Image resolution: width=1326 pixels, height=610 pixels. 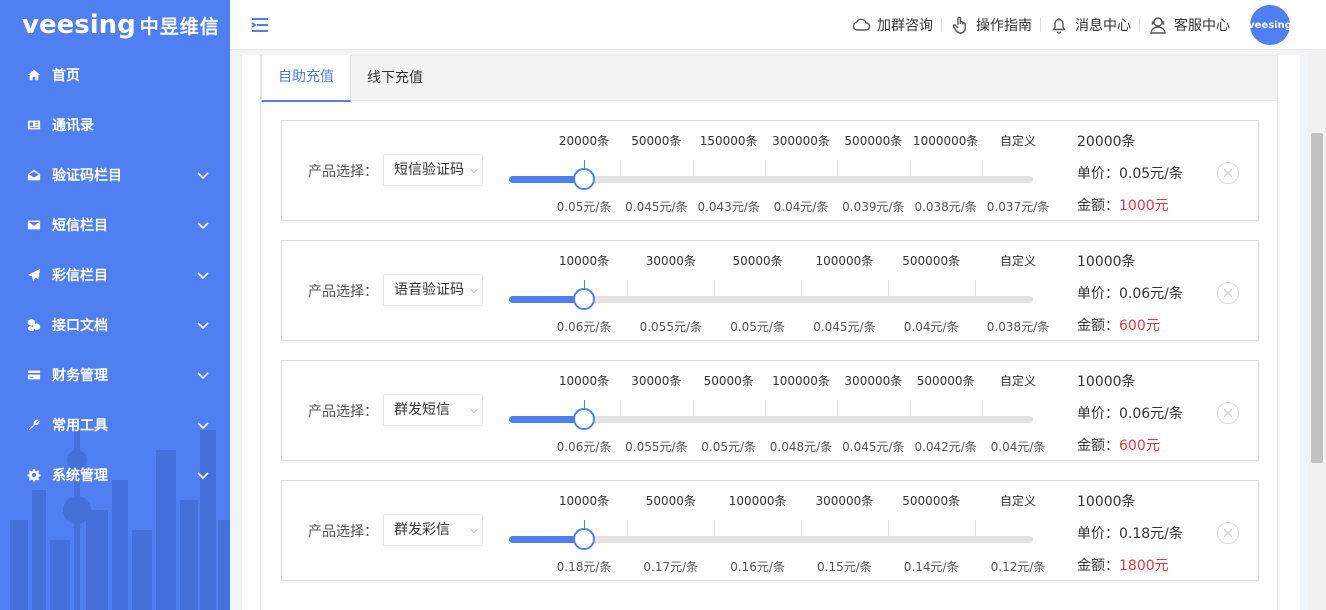 I want to click on recharge-tabs: 自助充值 线下充值, so click(x=769, y=78).